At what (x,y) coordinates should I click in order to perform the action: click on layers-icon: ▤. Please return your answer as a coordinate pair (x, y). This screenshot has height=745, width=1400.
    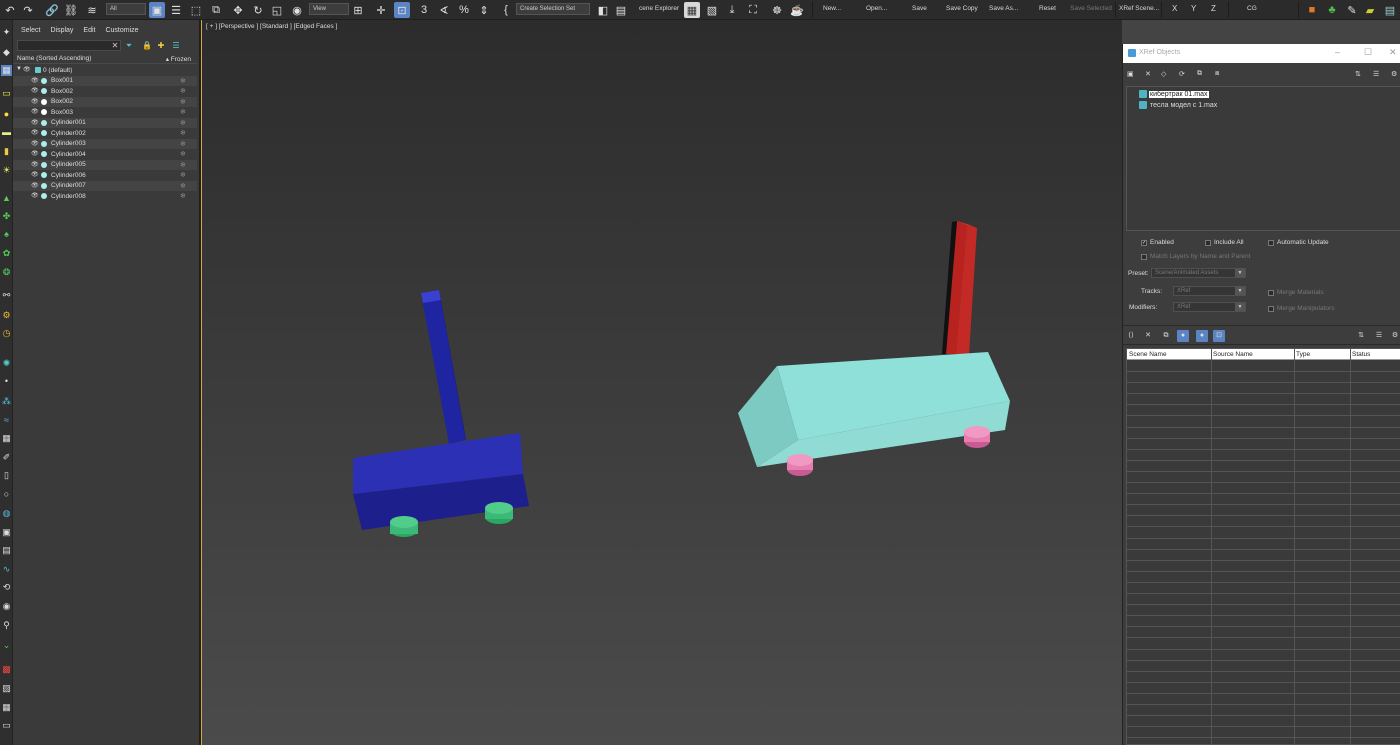
    Looking at the image, I should click on (6, 550).